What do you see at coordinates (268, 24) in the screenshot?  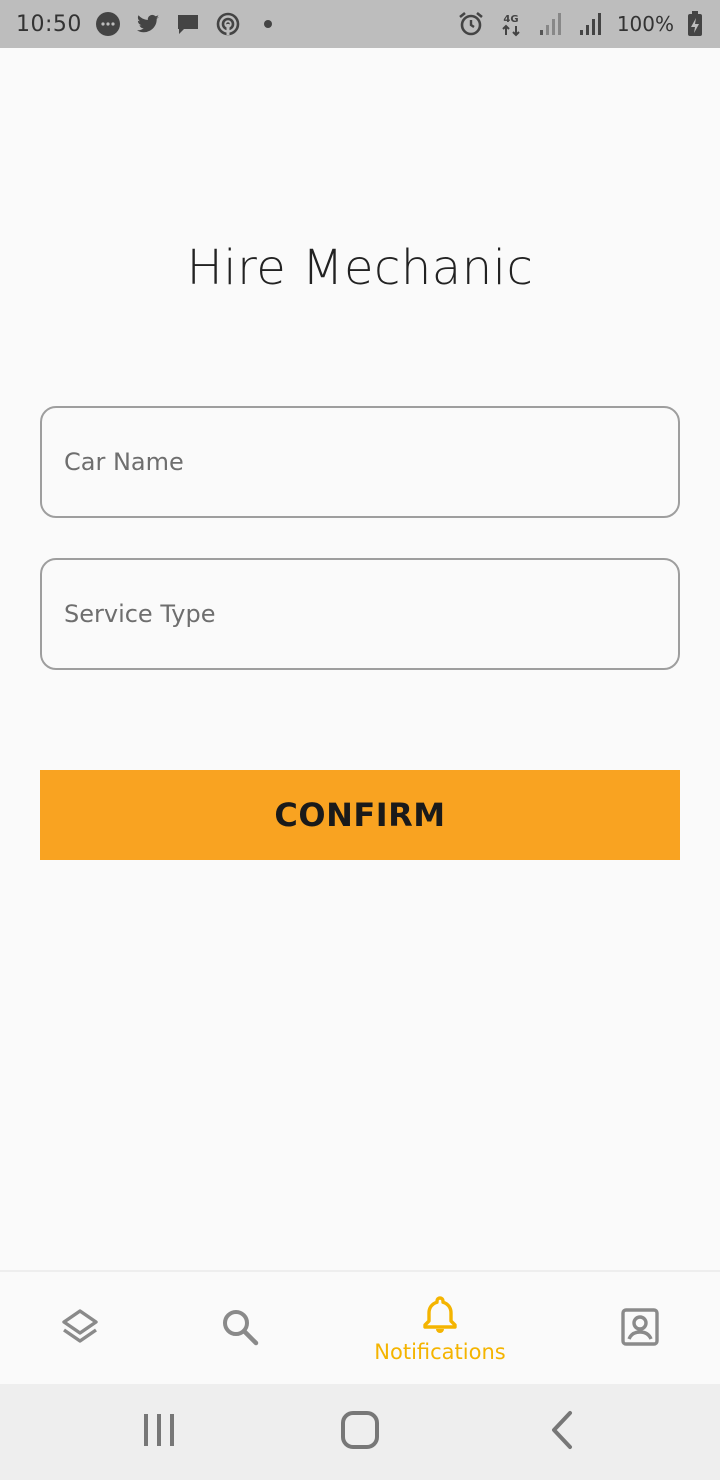 I see `dot-icon` at bounding box center [268, 24].